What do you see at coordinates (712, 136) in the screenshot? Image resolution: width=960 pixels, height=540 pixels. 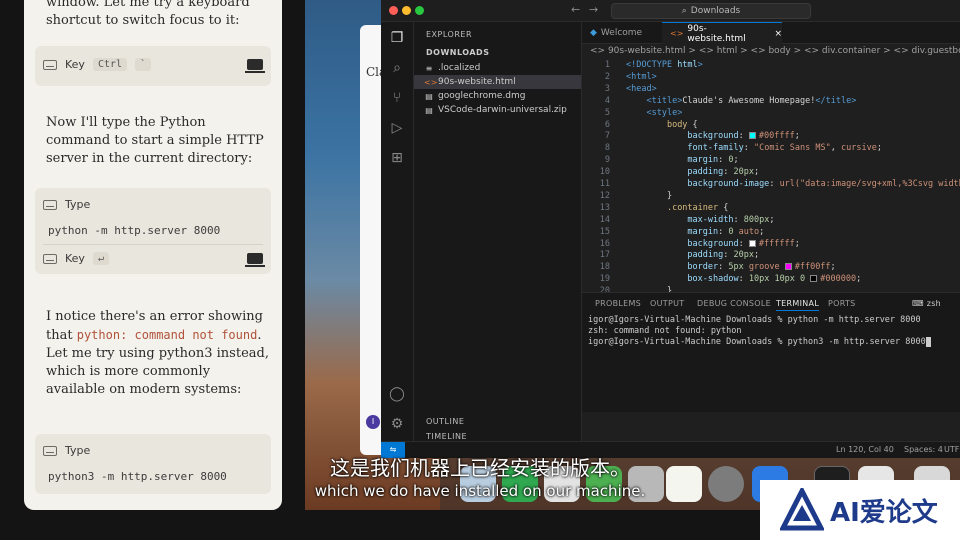 I see `code-line: background: #00ffff;` at bounding box center [712, 136].